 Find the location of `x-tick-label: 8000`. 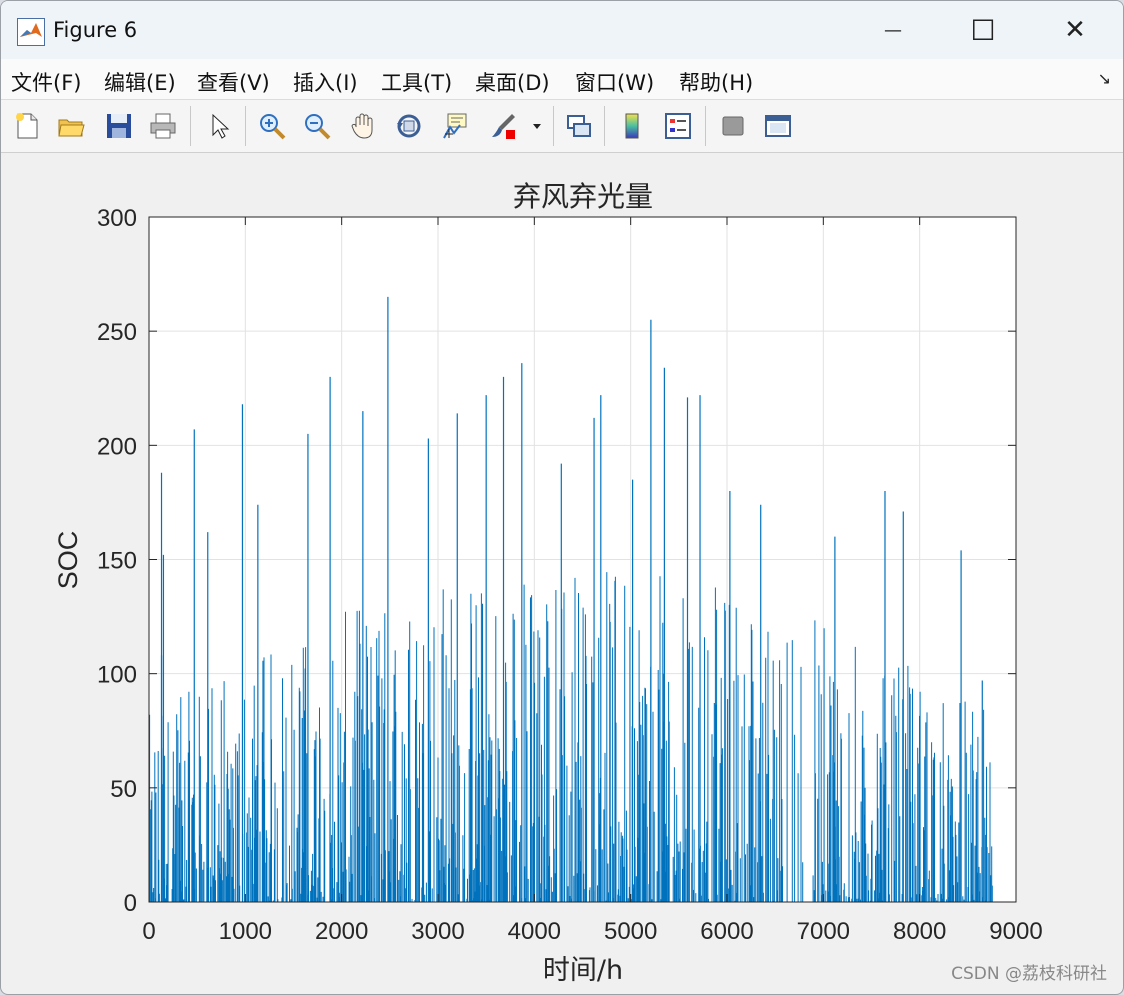

x-tick-label: 8000 is located at coordinates (919, 931).